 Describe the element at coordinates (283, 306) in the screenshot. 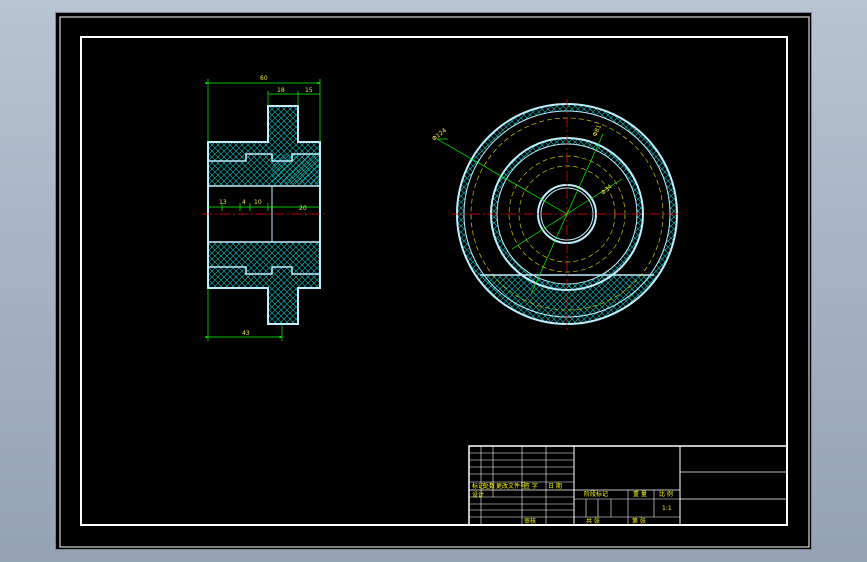

I see `hub-hatch-bottom` at that location.